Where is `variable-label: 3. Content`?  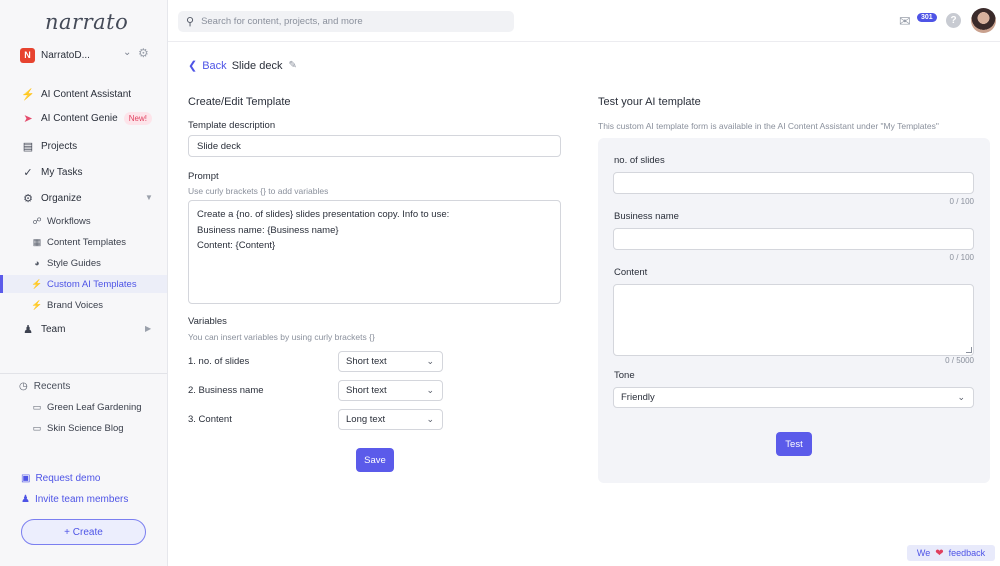
variable-label: 3. Content is located at coordinates (210, 419).